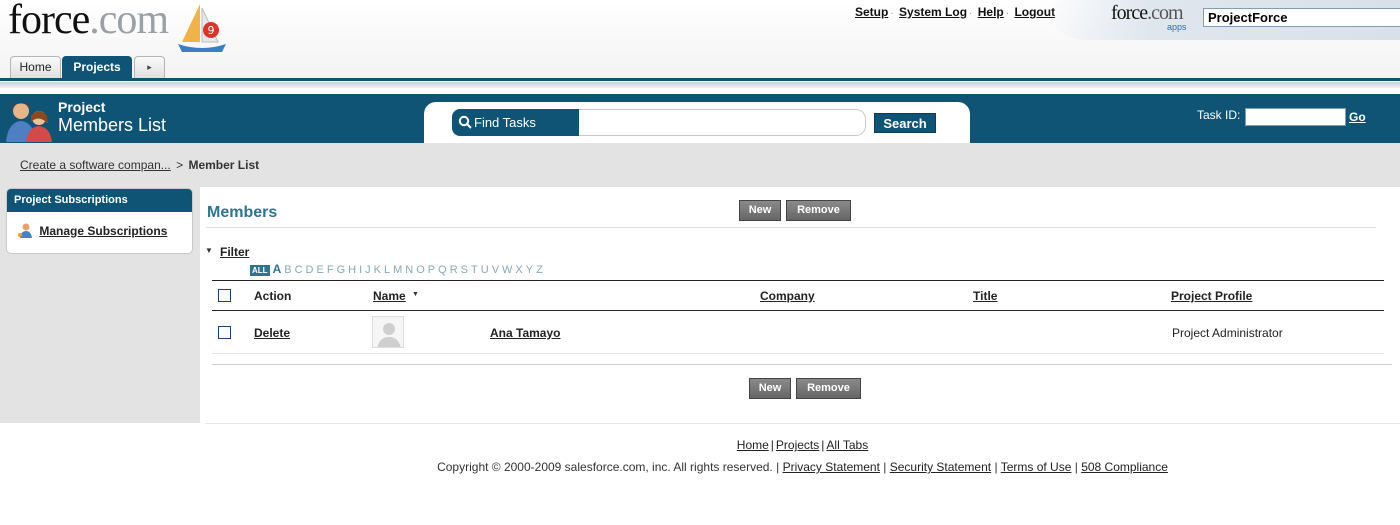 The width and height of the screenshot is (1400, 525). What do you see at coordinates (905, 123) in the screenshot?
I see `search-button: Search` at bounding box center [905, 123].